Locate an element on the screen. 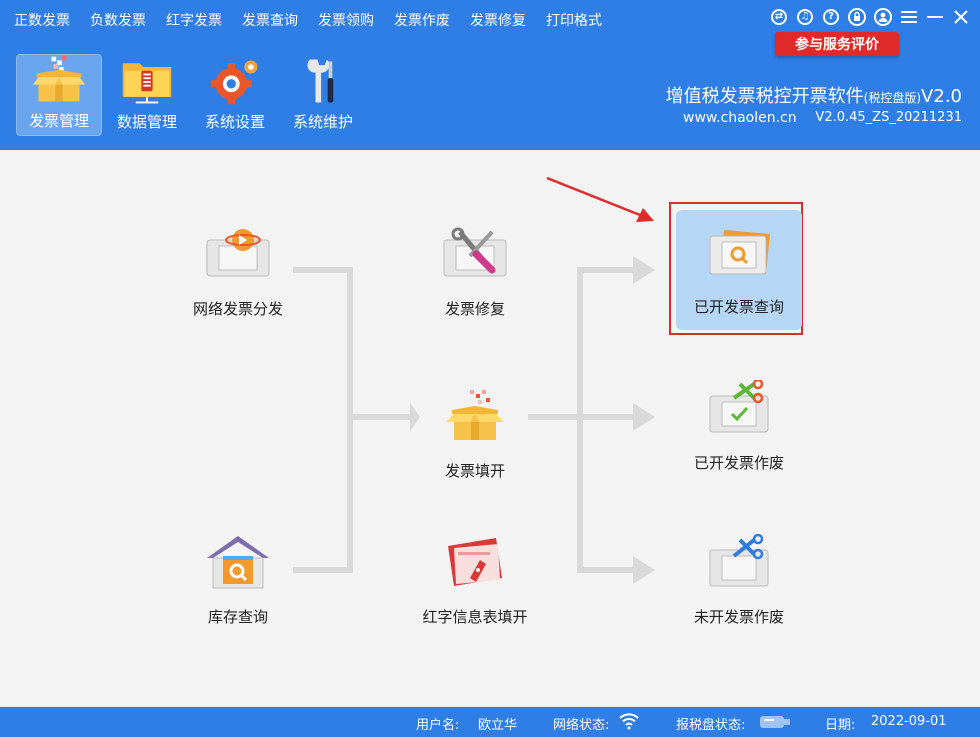 This screenshot has height=737, width=980. menu-icon is located at coordinates (909, 17).